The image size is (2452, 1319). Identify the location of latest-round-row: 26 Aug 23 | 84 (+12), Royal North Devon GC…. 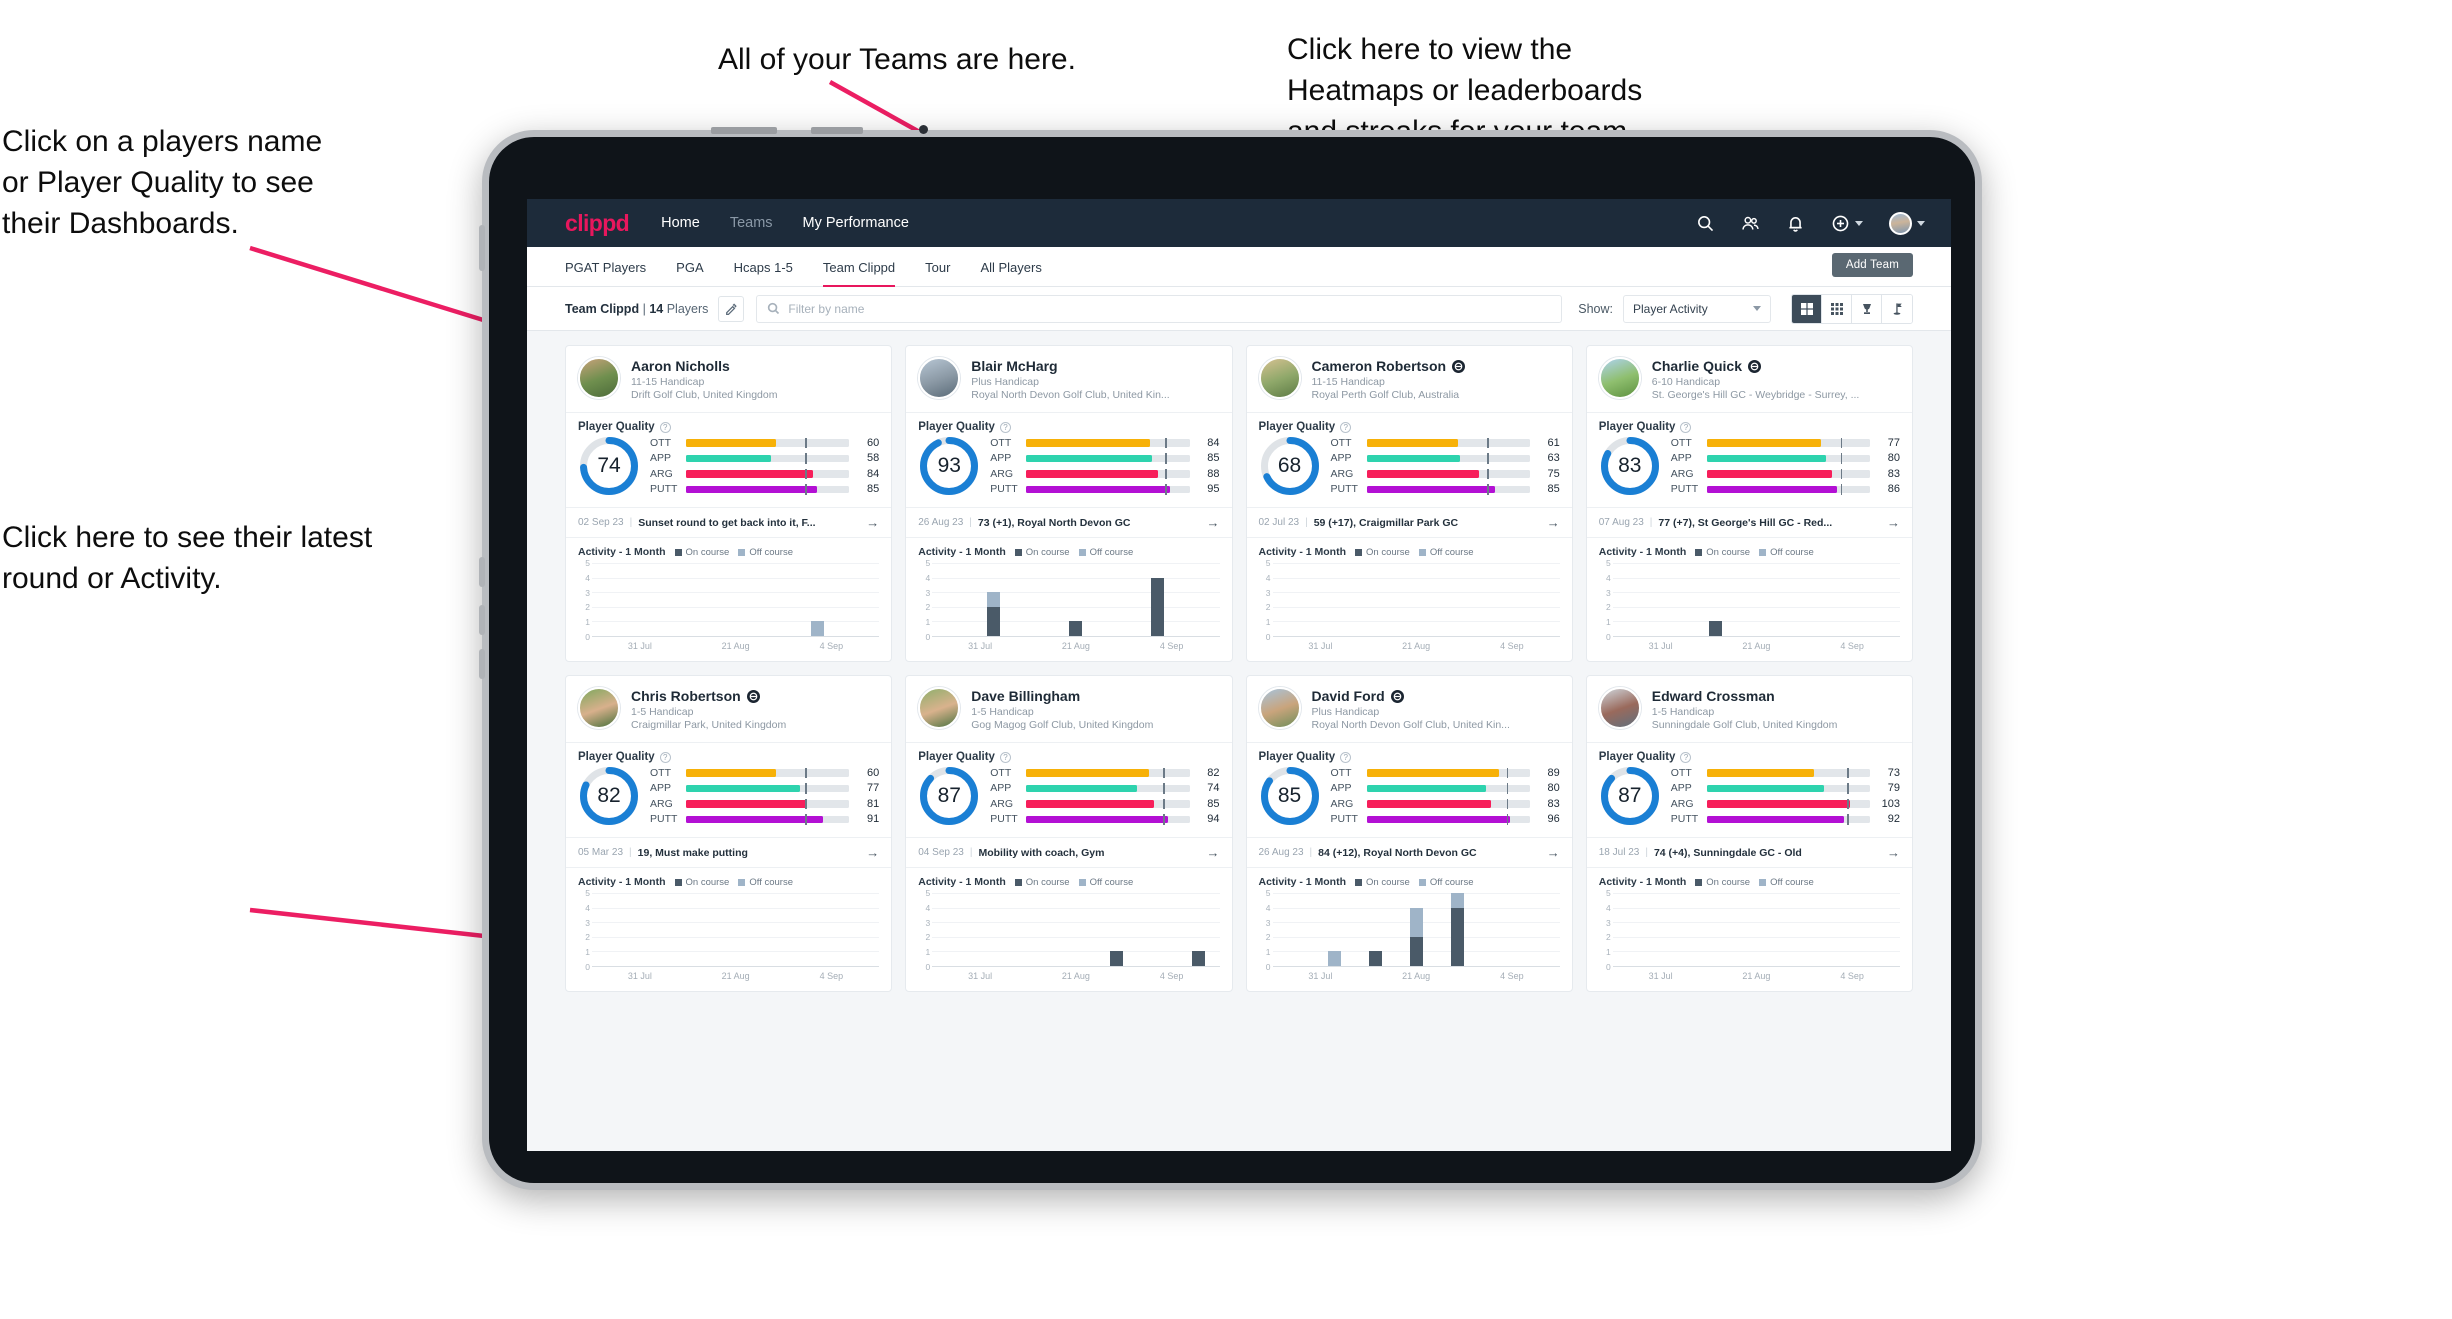
(1409, 852).